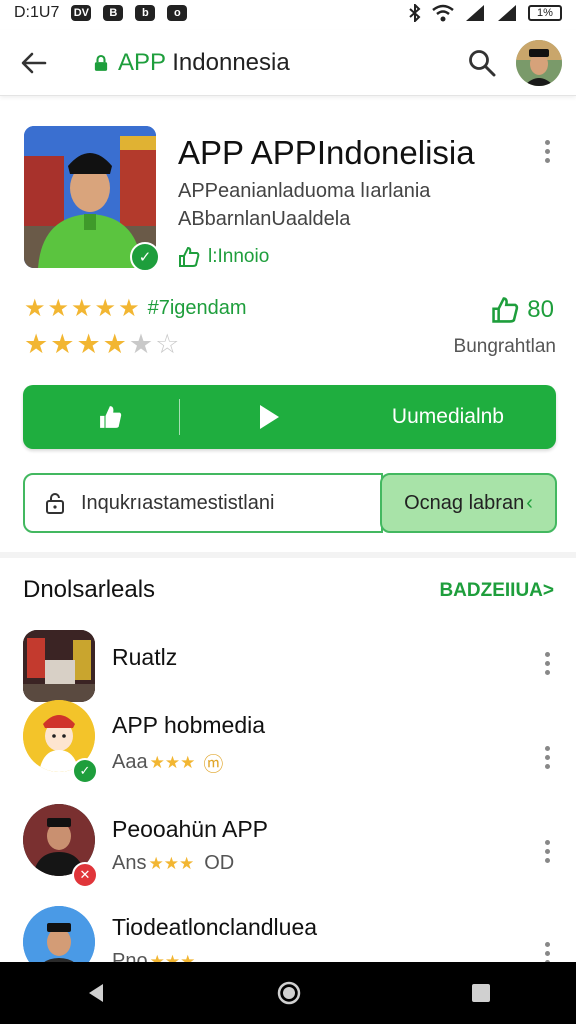 Image resolution: width=576 pixels, height=1024 pixels. I want to click on install-field: Inqukrıastamestistlani, so click(203, 503).